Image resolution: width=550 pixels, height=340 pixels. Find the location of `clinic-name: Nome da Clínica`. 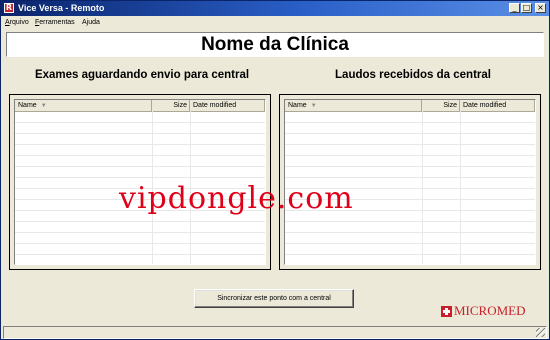

clinic-name: Nome da Clínica is located at coordinates (275, 44).